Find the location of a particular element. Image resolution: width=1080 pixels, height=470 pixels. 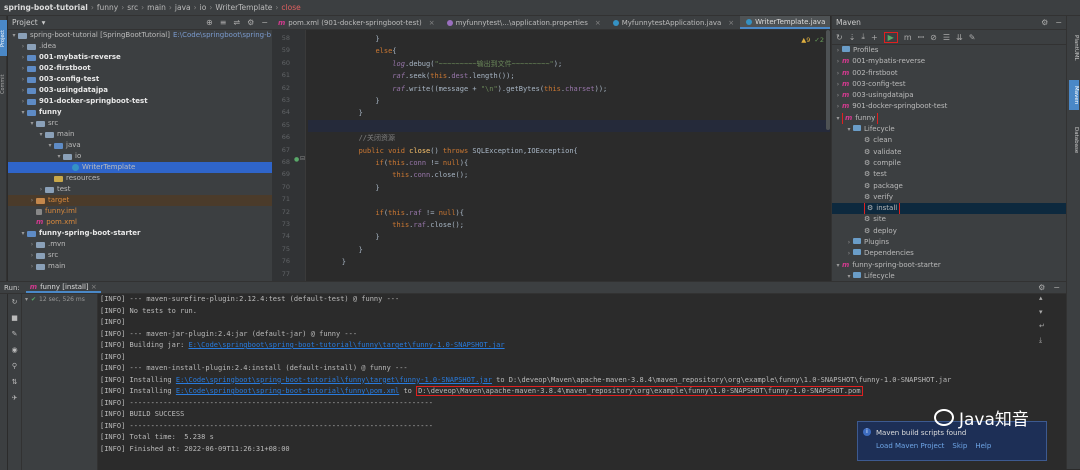

maven-side-tab: Maven is located at coordinates (1074, 95).